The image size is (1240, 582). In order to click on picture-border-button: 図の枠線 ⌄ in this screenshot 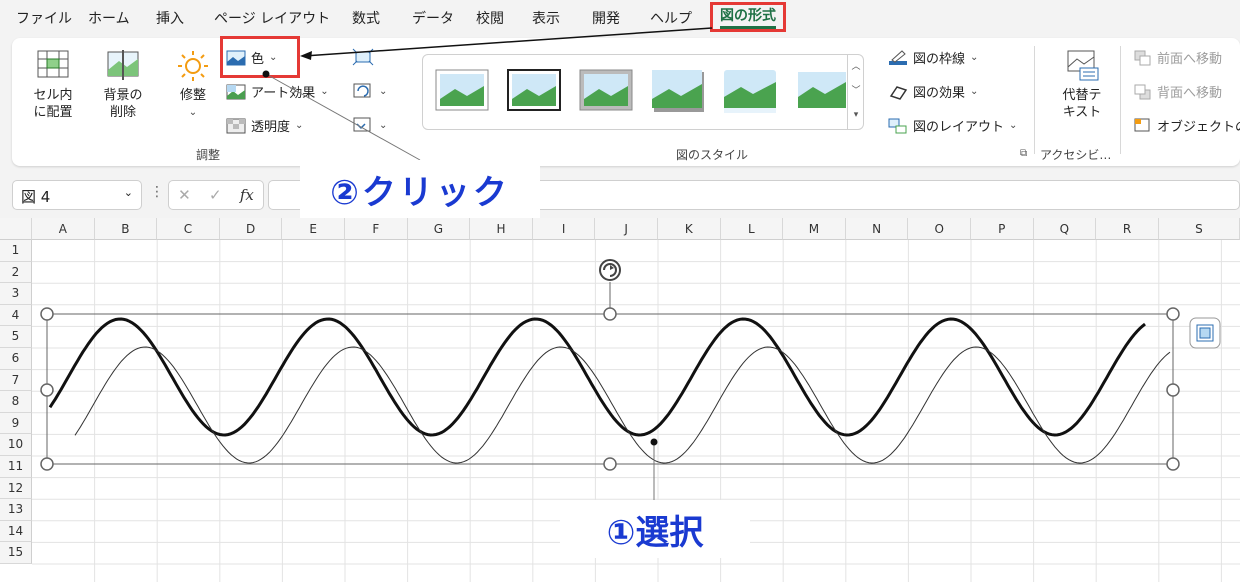, I will do `click(933, 57)`.